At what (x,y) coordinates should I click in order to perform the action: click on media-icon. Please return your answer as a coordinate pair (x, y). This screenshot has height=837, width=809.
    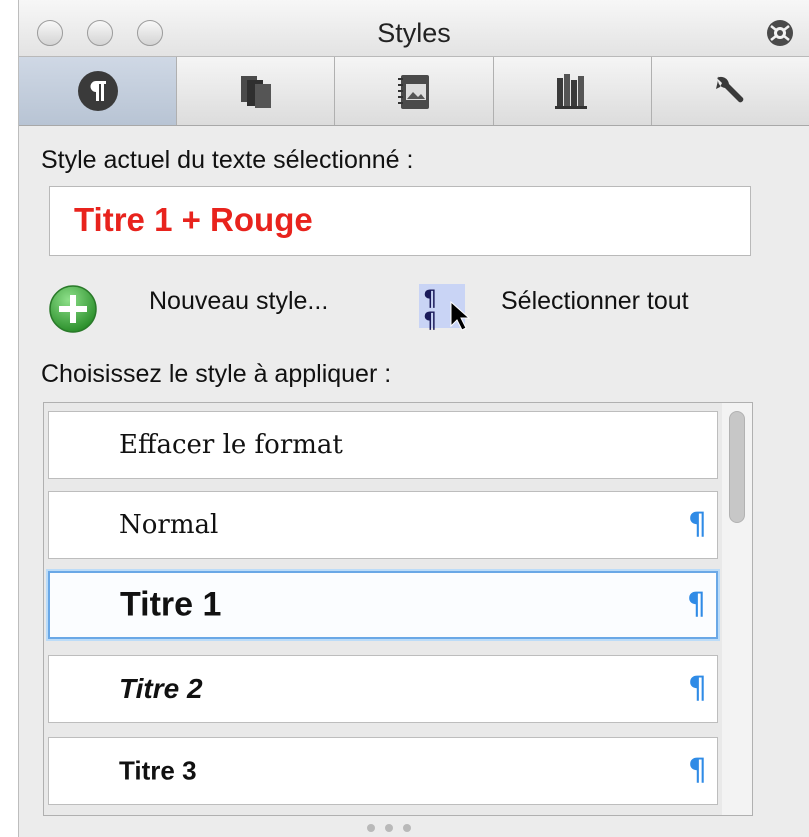
    Looking at the image, I should click on (413, 92).